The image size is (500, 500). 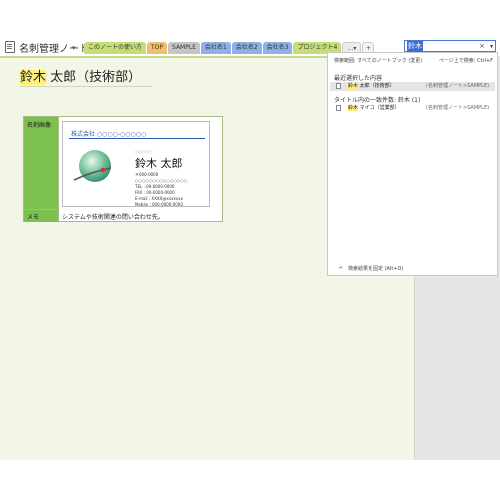 I want to click on card-divider, so click(x=137, y=138).